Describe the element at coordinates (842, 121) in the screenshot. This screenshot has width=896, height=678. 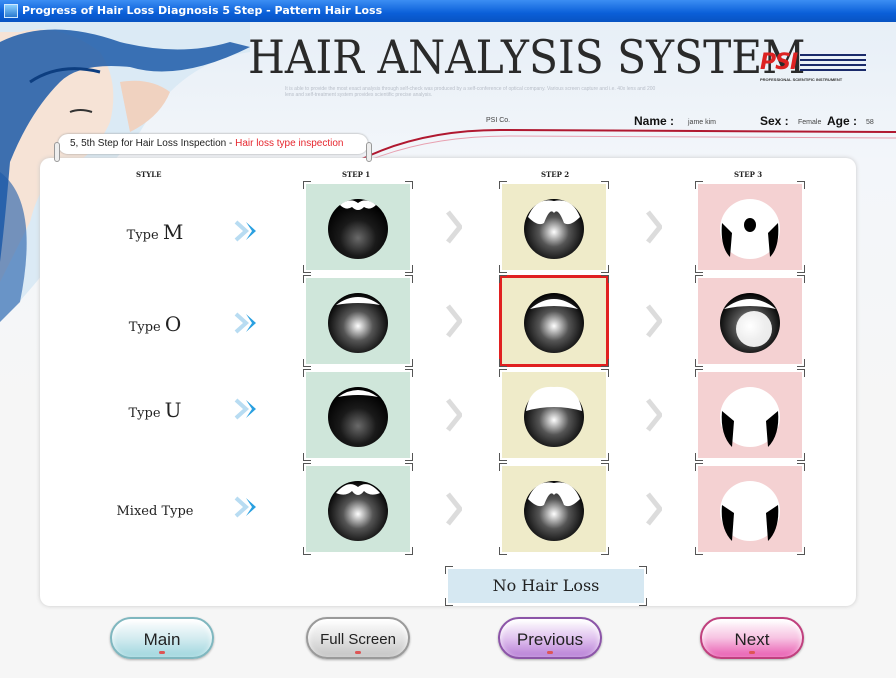
I see `age-label: Age :` at that location.